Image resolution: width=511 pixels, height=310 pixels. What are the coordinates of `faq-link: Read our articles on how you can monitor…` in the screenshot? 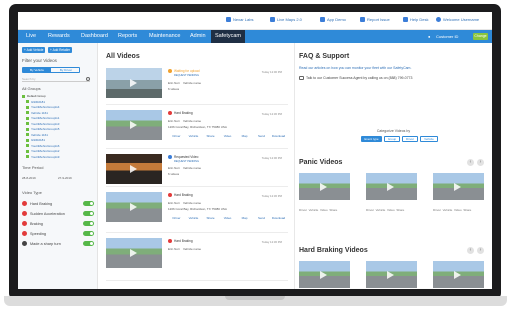 It's located at (355, 68).